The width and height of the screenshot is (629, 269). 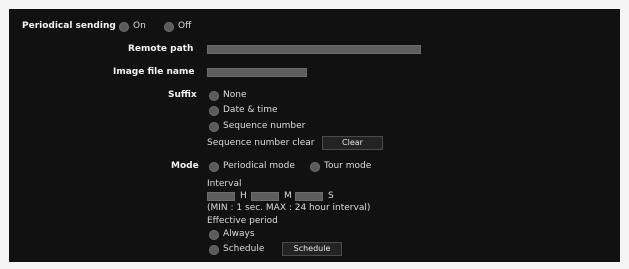 I want to click on remote-path-input, so click(x=314, y=49).